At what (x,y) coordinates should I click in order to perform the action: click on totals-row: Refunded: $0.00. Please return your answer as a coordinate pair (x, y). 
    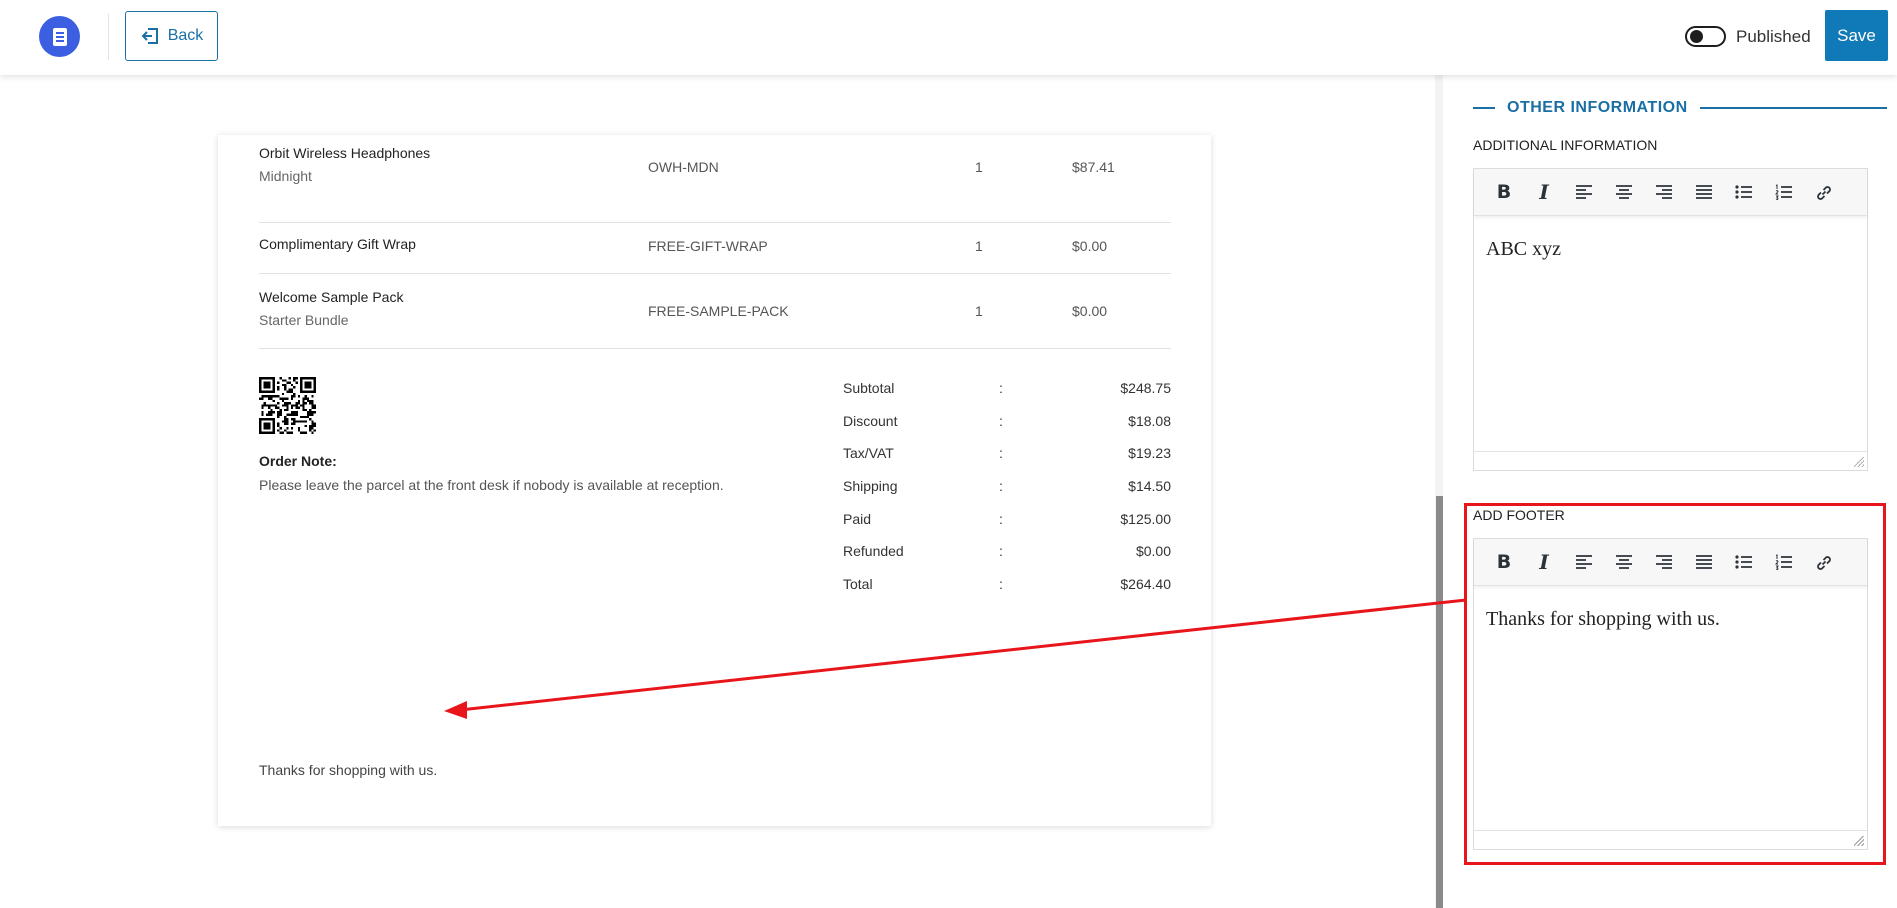
    Looking at the image, I should click on (1007, 553).